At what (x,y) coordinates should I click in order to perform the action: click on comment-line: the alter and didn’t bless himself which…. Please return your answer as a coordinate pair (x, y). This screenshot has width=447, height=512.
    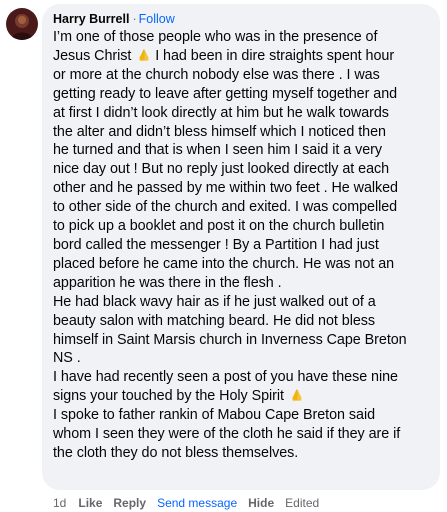
    Looking at the image, I should click on (219, 131).